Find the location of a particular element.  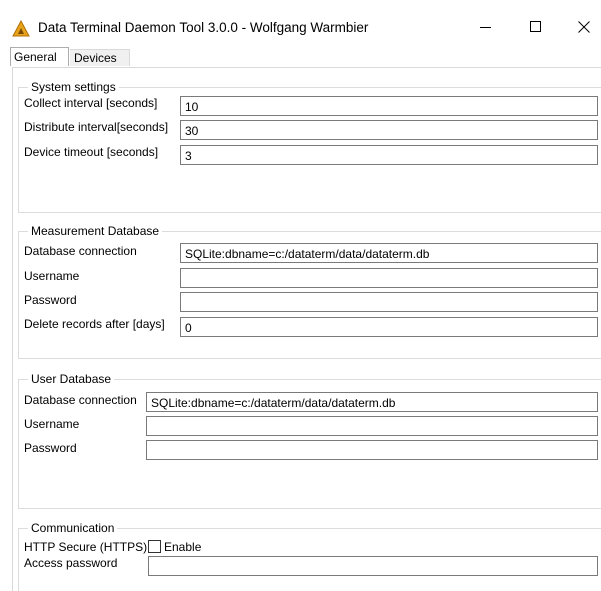

user-db-password-input is located at coordinates (372, 450).